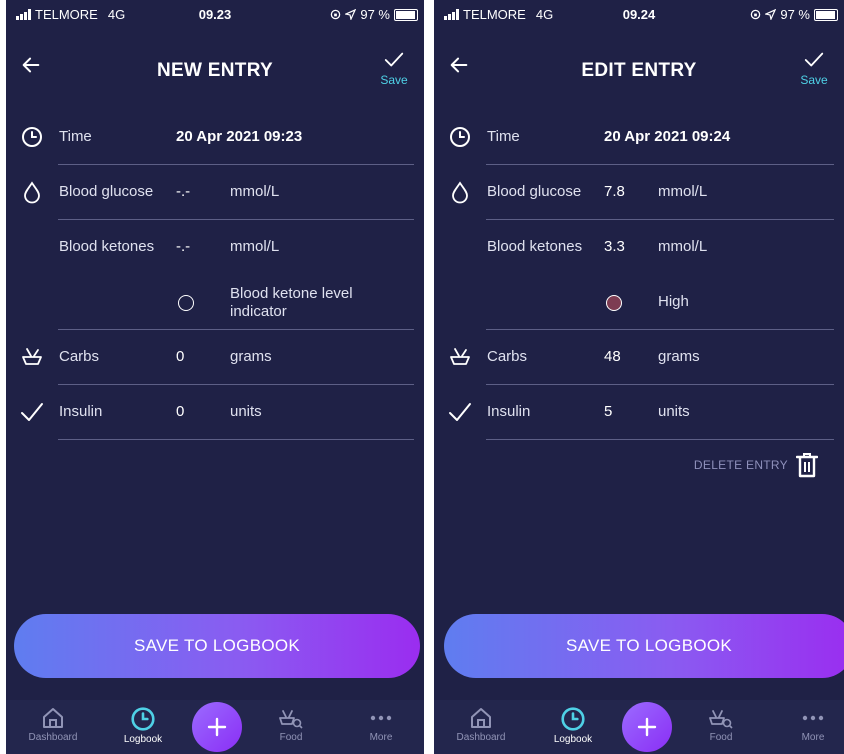 The height and width of the screenshot is (754, 844). I want to click on blood-glucose-row: Blood glucose 7.8 mmol/L, so click(639, 192).